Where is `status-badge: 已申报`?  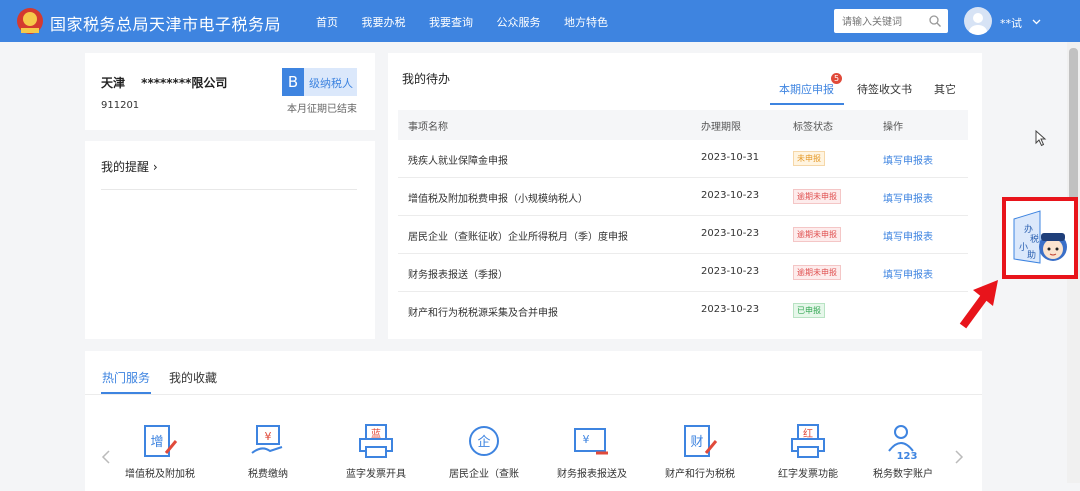
status-badge: 已申报 is located at coordinates (809, 310).